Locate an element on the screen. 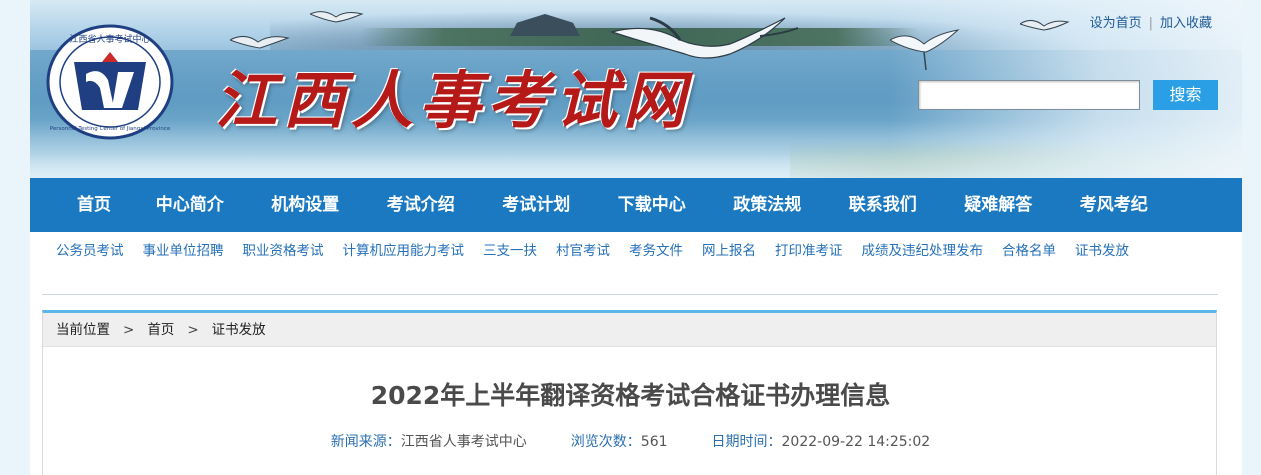 This screenshot has height=475, width=1261. article-source: 新闻来源：江西省人事考试中心 is located at coordinates (429, 441).